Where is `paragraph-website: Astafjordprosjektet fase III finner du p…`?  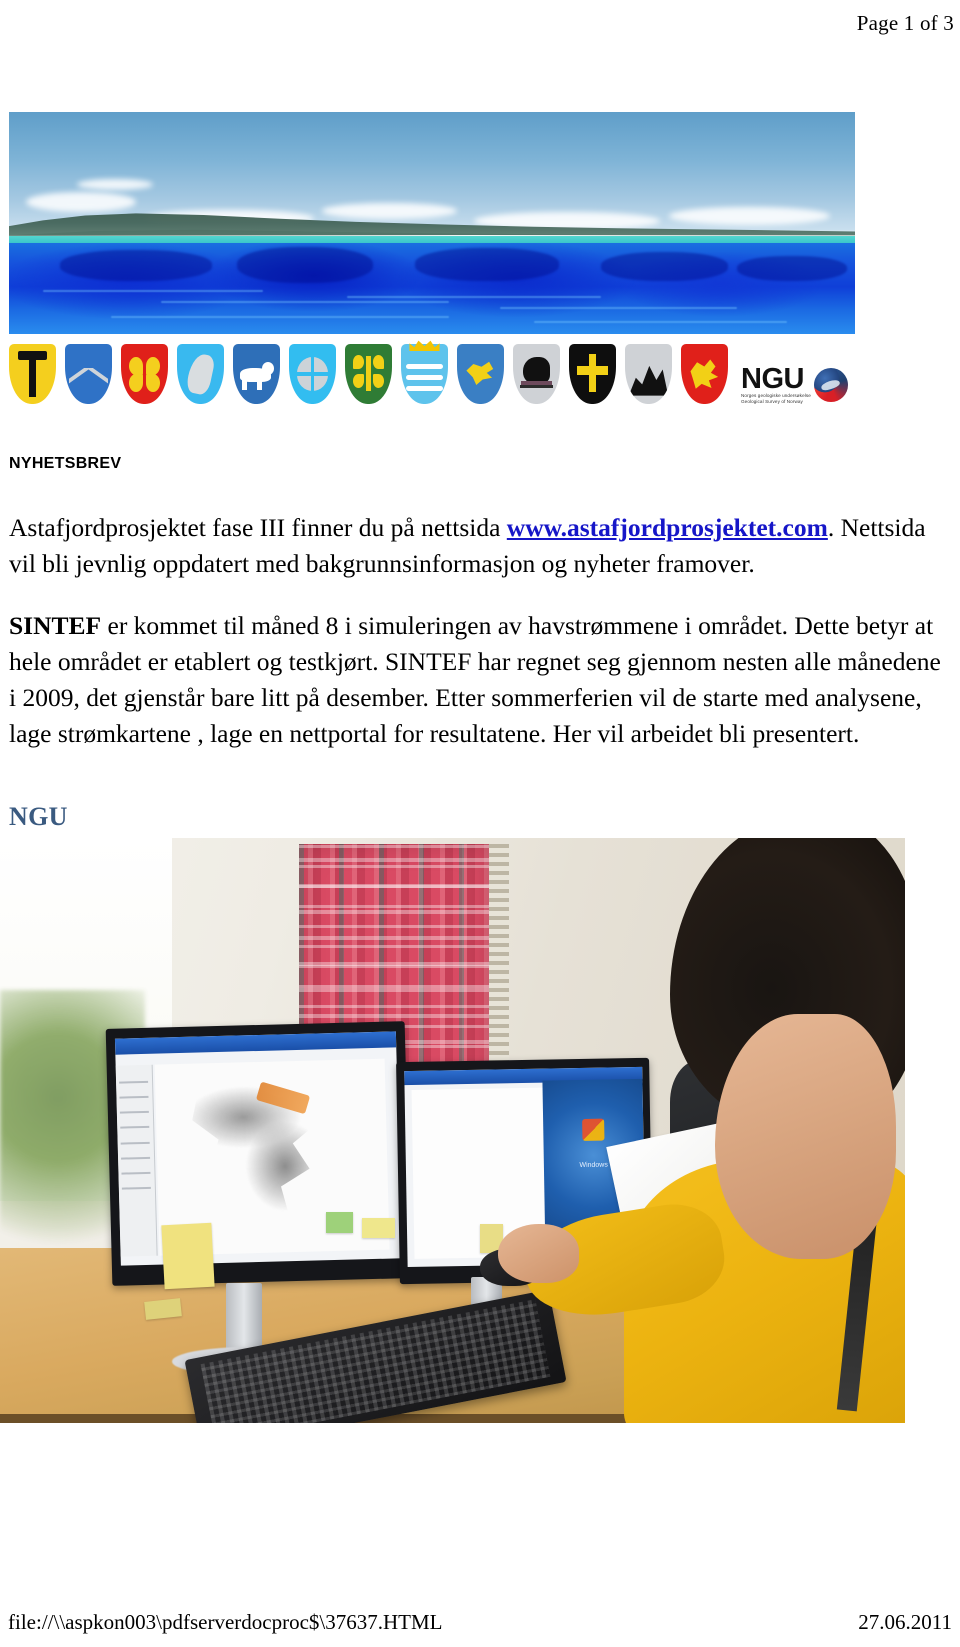 paragraph-website: Astafjordprosjektet fase III finner du p… is located at coordinates (479, 546).